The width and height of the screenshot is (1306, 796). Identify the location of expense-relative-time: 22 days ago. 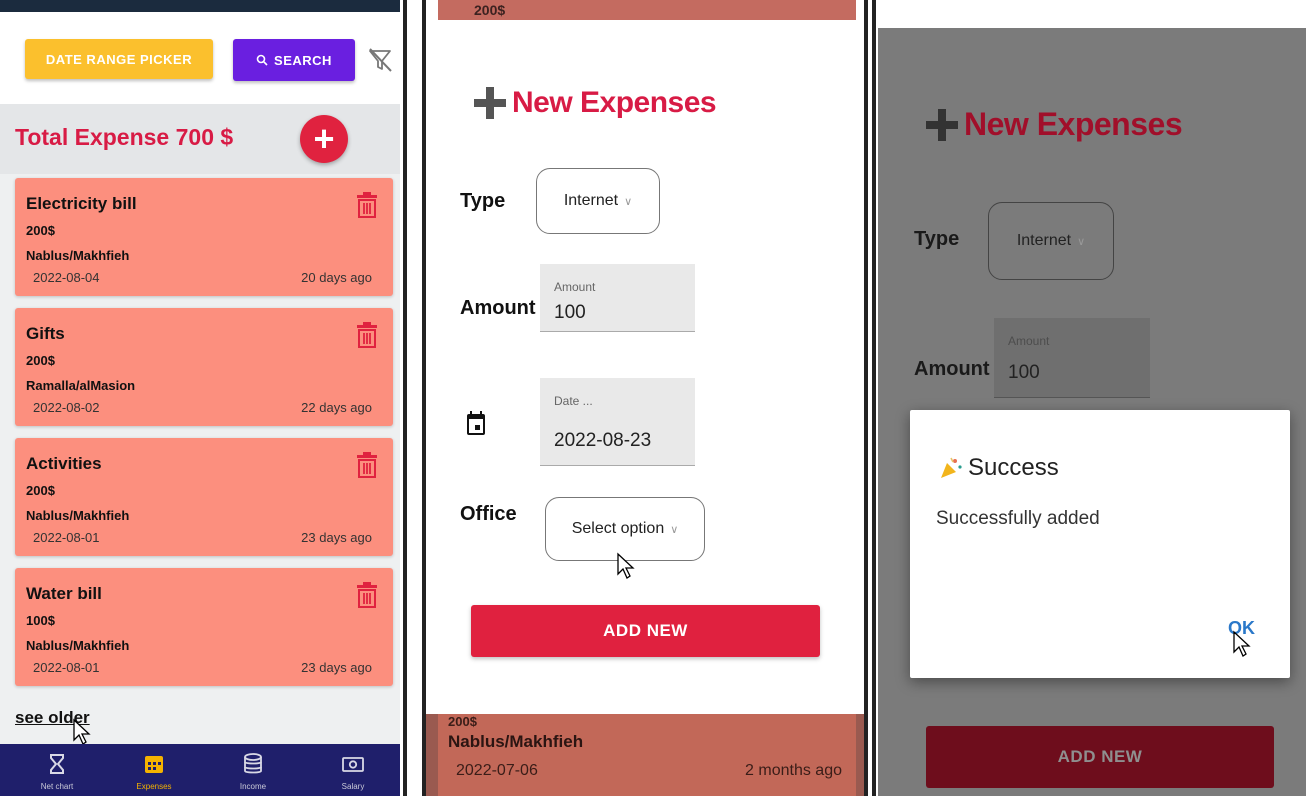
(336, 407).